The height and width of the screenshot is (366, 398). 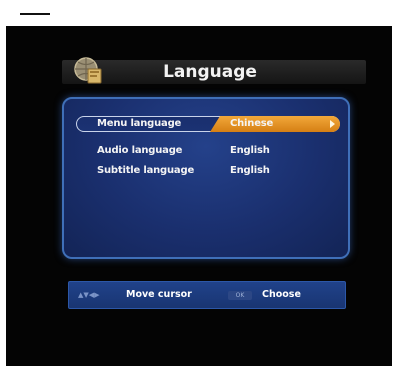 I want to click on top-cropped-strip, so click(x=199, y=13).